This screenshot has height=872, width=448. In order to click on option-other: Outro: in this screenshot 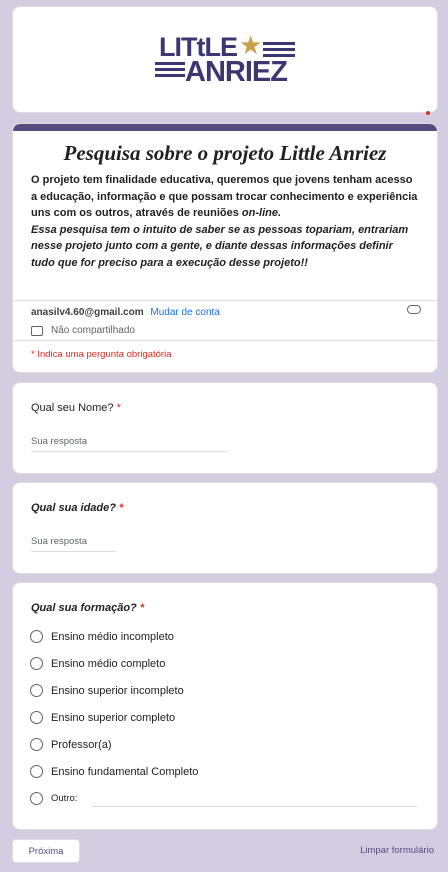, I will do `click(225, 798)`.